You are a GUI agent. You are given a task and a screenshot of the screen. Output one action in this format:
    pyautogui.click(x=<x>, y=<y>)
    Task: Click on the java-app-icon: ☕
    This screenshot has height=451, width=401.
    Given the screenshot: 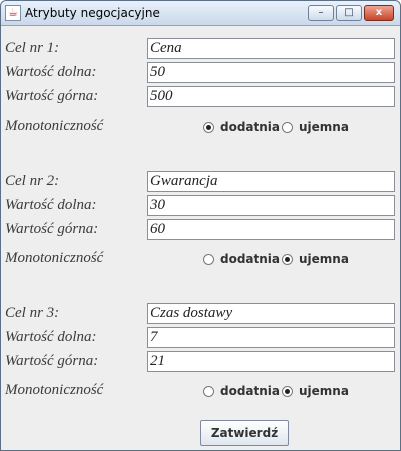 What is the action you would take?
    pyautogui.click(x=13, y=13)
    